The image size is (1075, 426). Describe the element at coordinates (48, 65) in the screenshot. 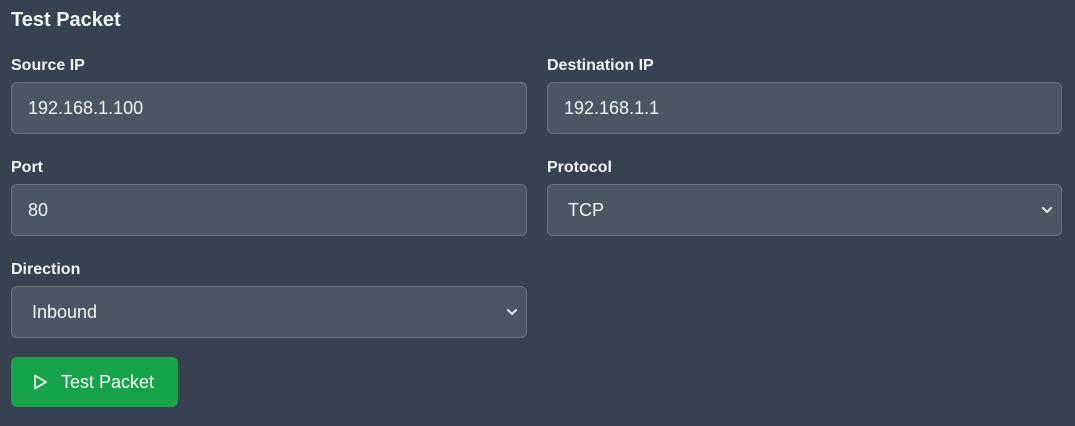

I see `source-ip-label: Source IP` at that location.